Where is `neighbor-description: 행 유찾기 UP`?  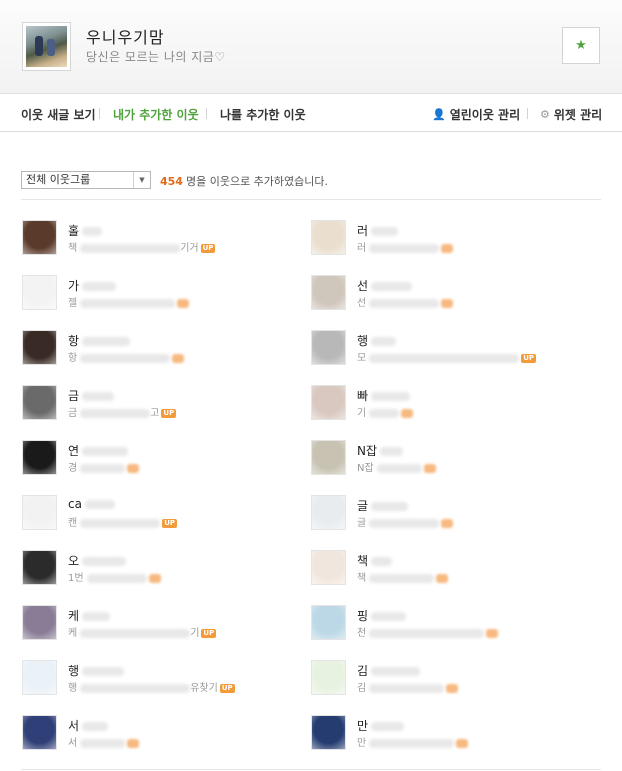 neighbor-description: 행 유찾기 UP is located at coordinates (151, 686).